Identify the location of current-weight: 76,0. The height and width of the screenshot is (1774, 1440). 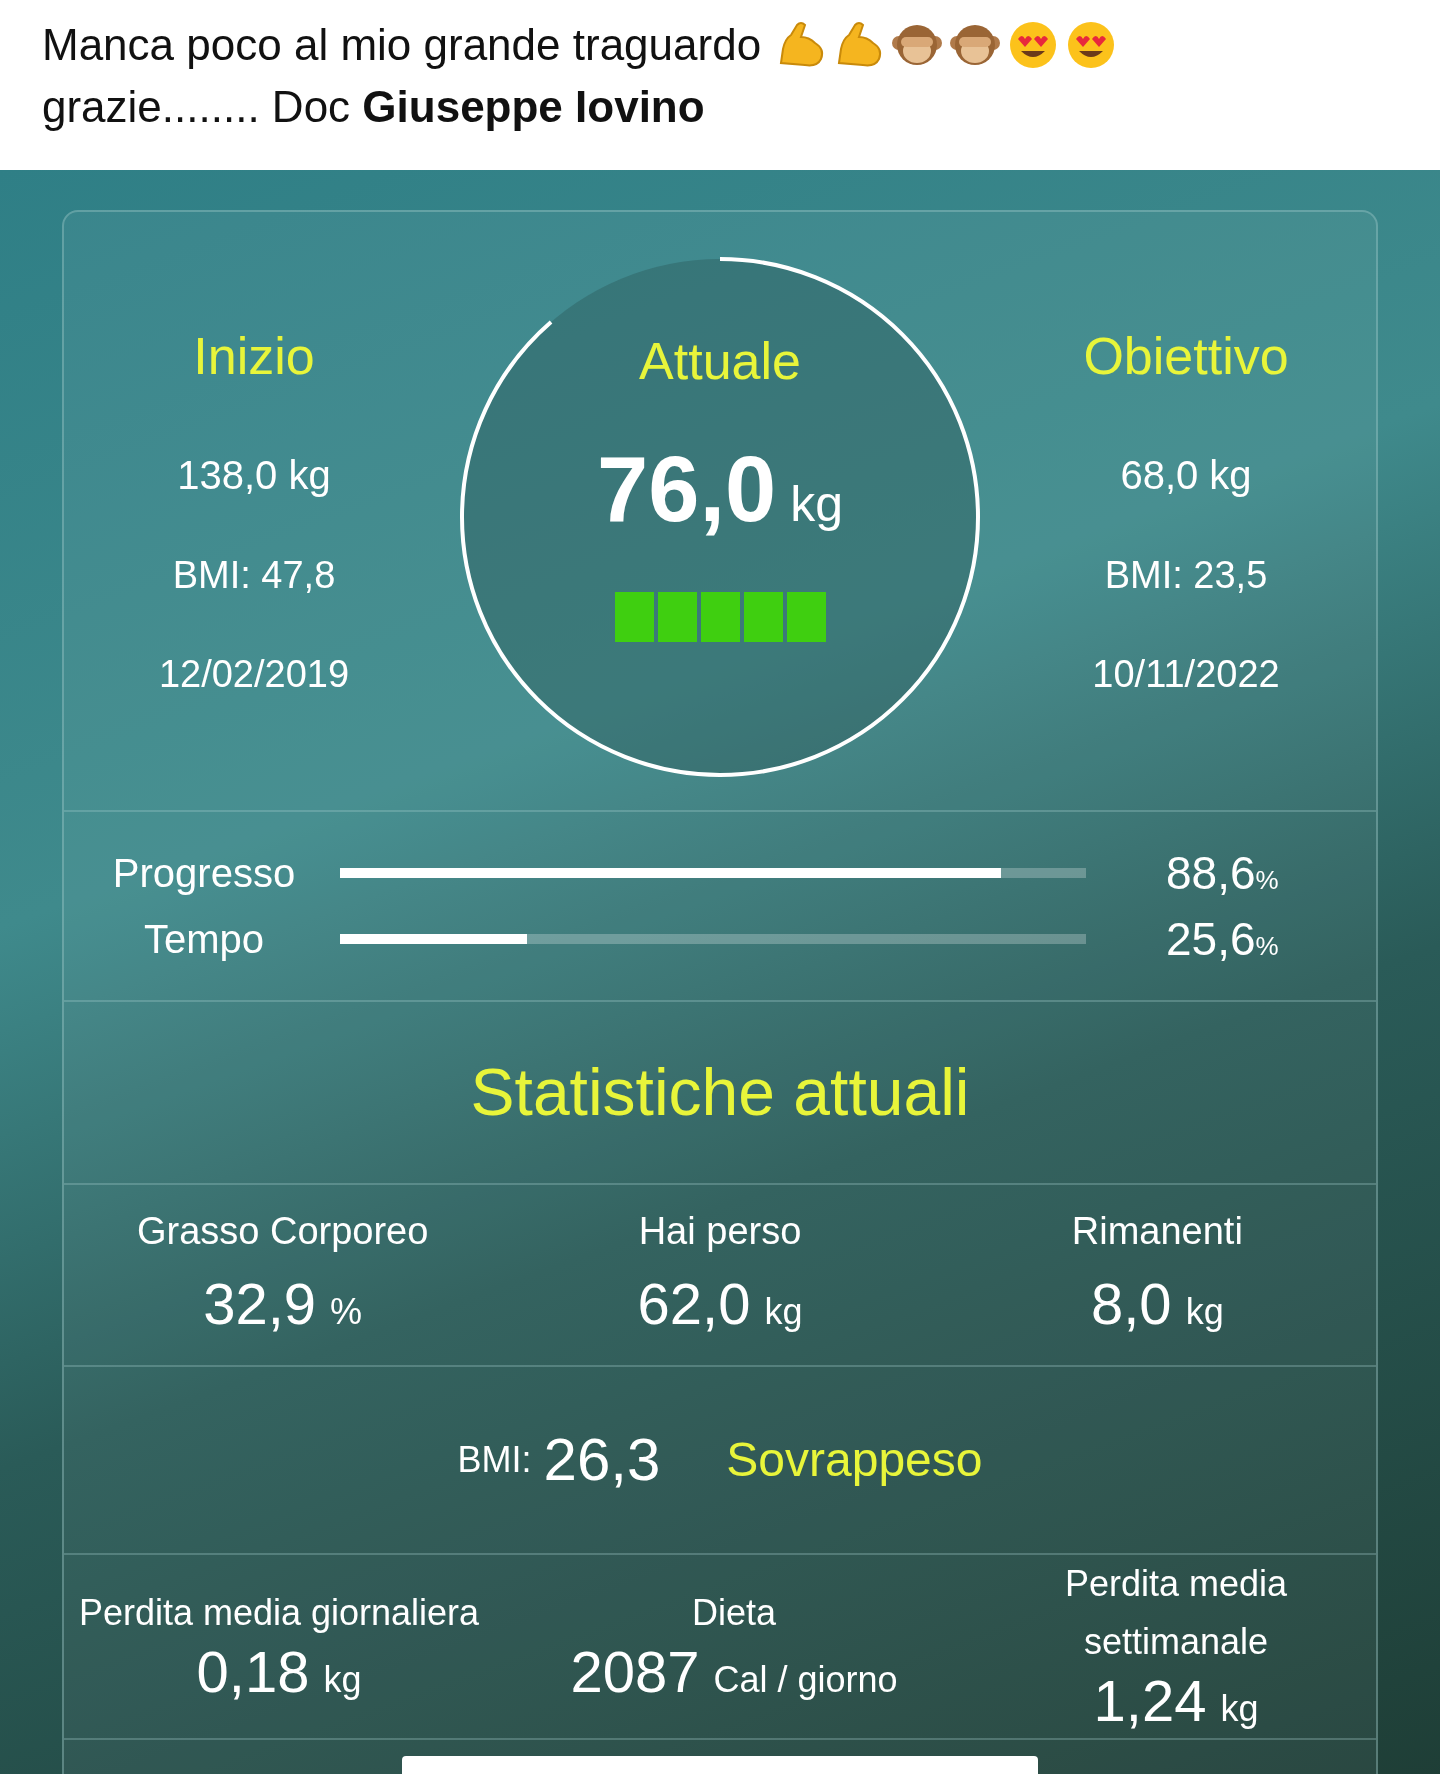
(687, 489).